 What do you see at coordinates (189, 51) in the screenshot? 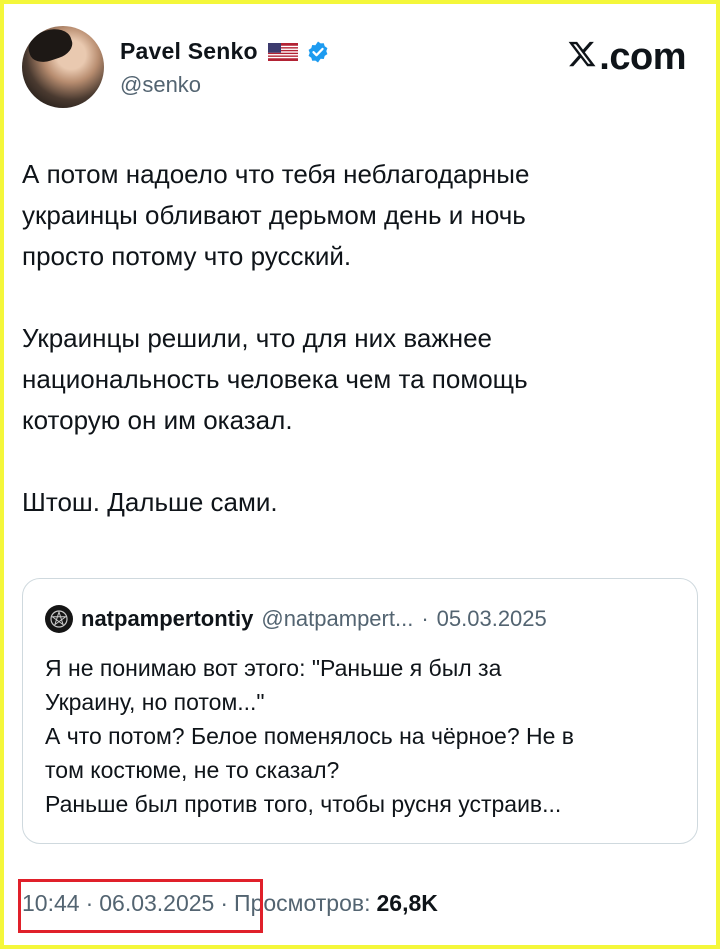
I see `author-display-name: Pavel Senko` at bounding box center [189, 51].